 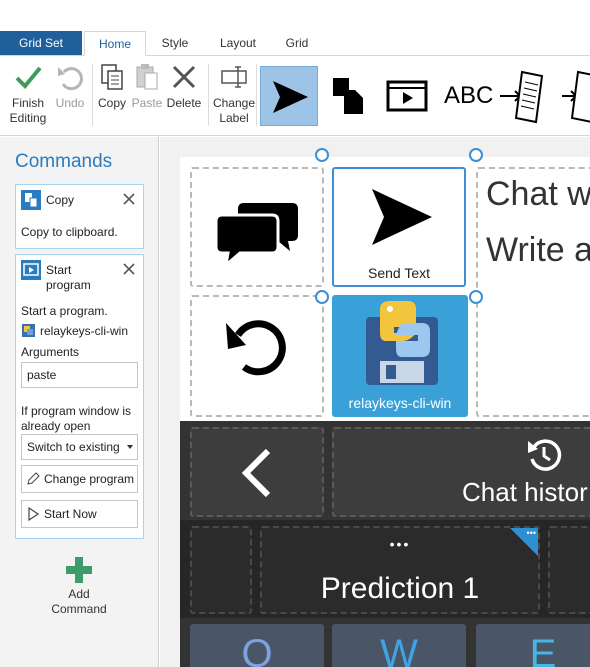 What do you see at coordinates (112, 77) in the screenshot?
I see `copy-icon` at bounding box center [112, 77].